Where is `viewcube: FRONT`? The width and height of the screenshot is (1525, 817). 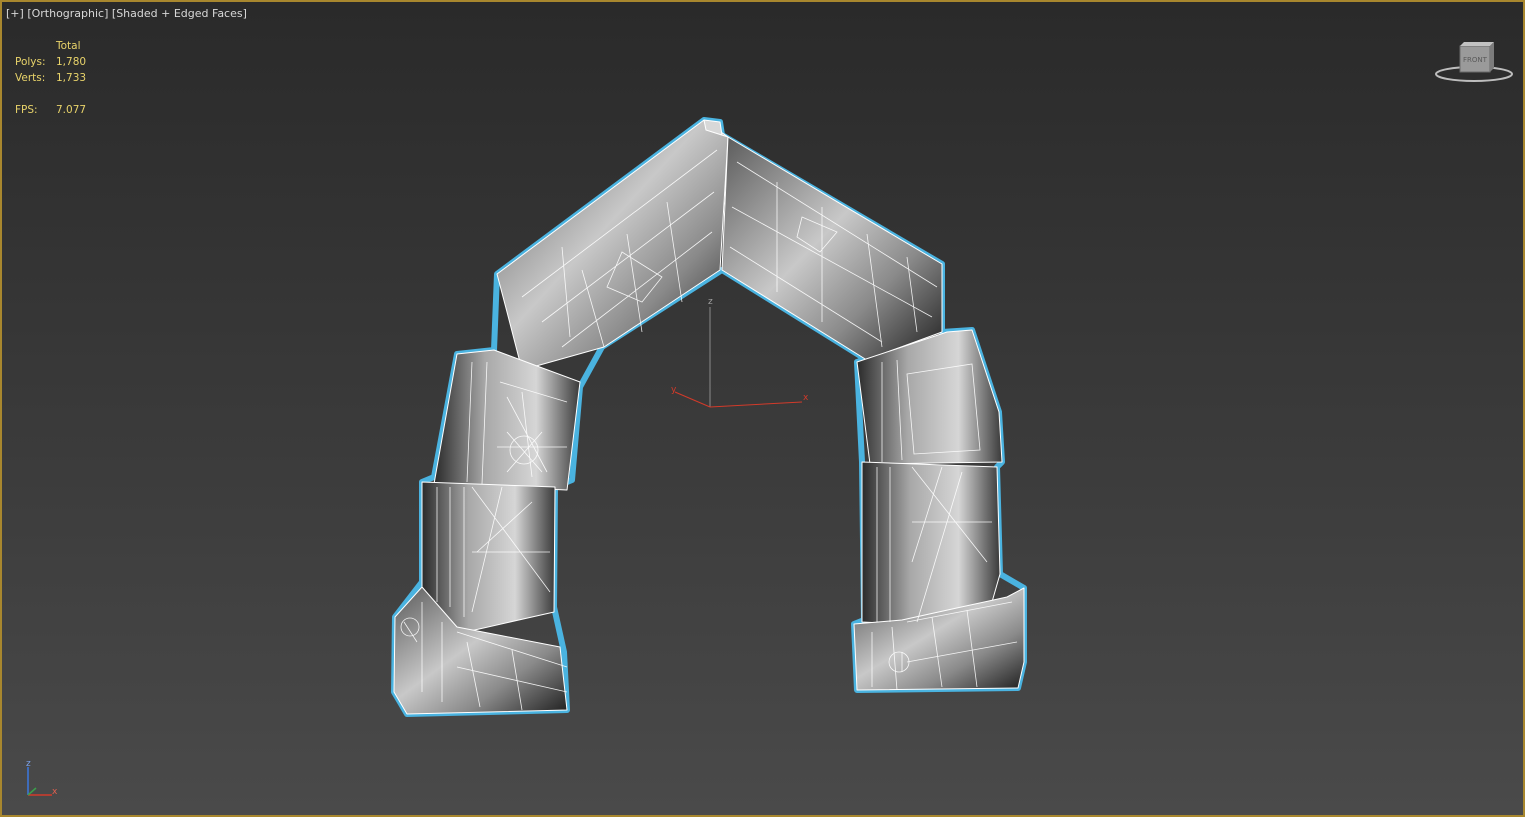 viewcube: FRONT is located at coordinates (1474, 63).